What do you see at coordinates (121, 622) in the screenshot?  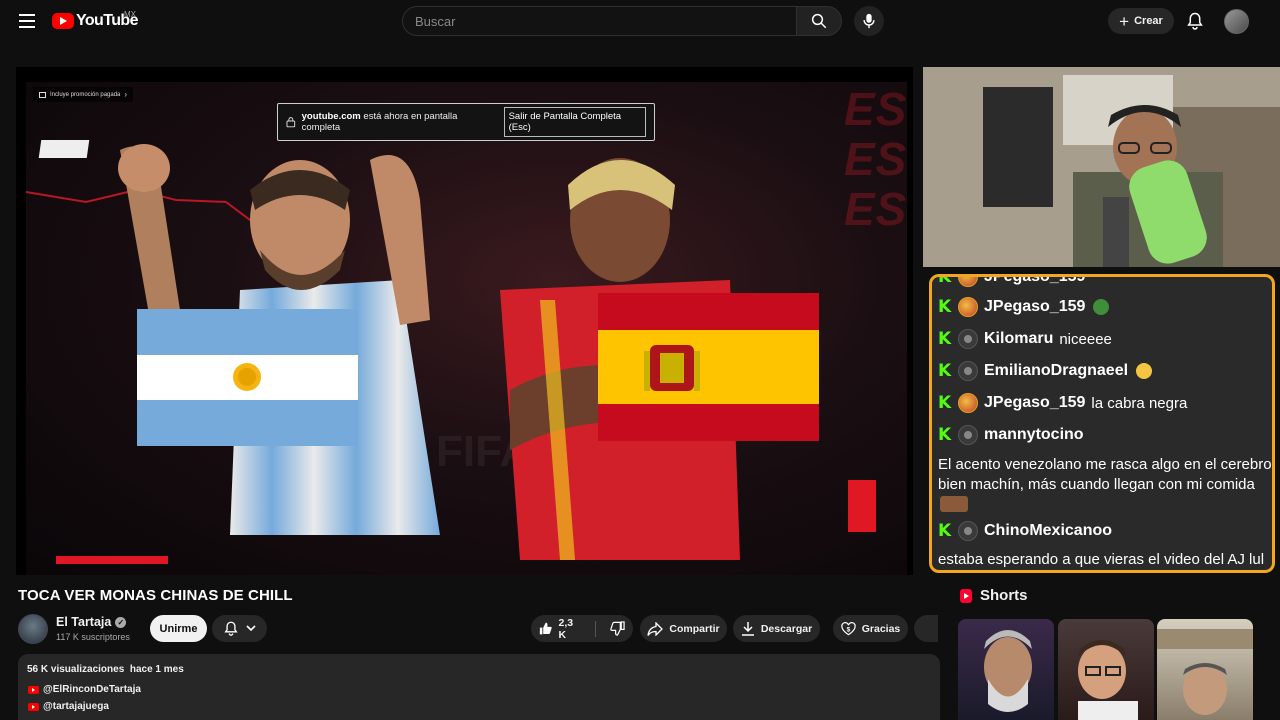 I see `verified-icon: ✓` at bounding box center [121, 622].